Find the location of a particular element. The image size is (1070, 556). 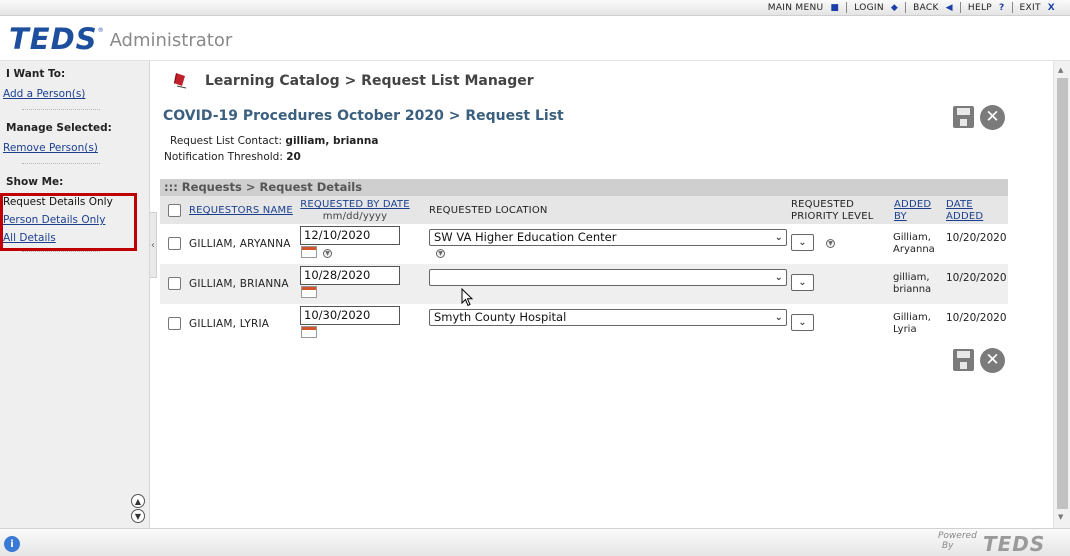

col-date-added-line1: DATE is located at coordinates (964, 205).